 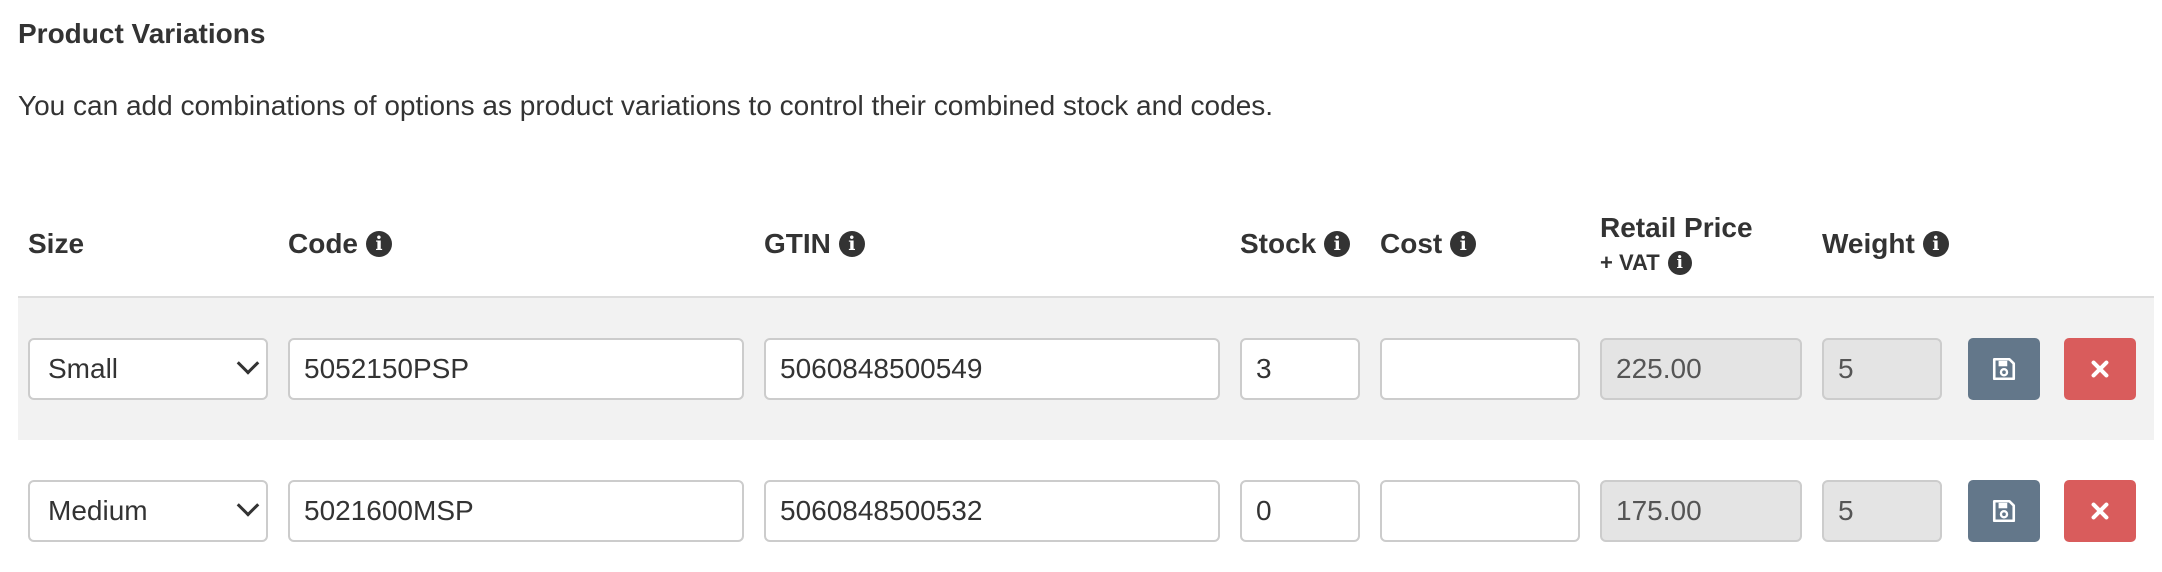 What do you see at coordinates (340, 244) in the screenshot?
I see `column-header-code: Code i` at bounding box center [340, 244].